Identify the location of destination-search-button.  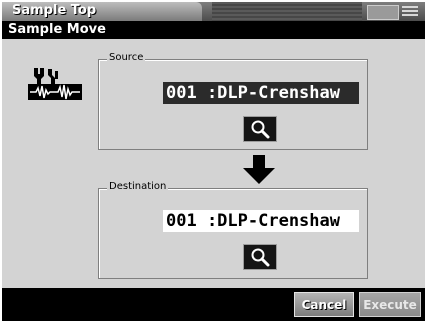
(260, 257).